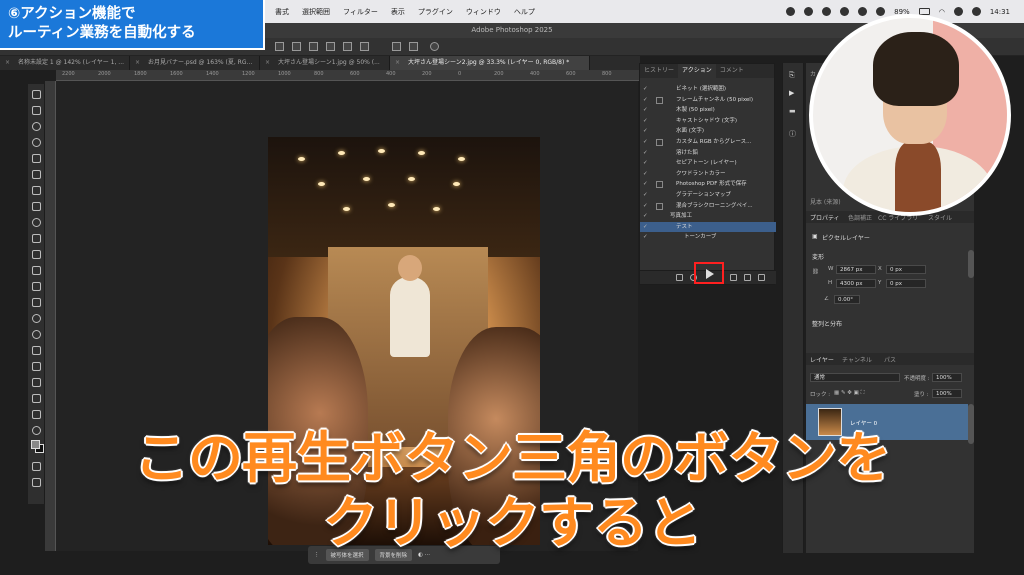 The height and width of the screenshot is (575, 1024). What do you see at coordinates (708, 195) in the screenshot?
I see `action-row: ✓ グラデーションマップ` at bounding box center [708, 195].